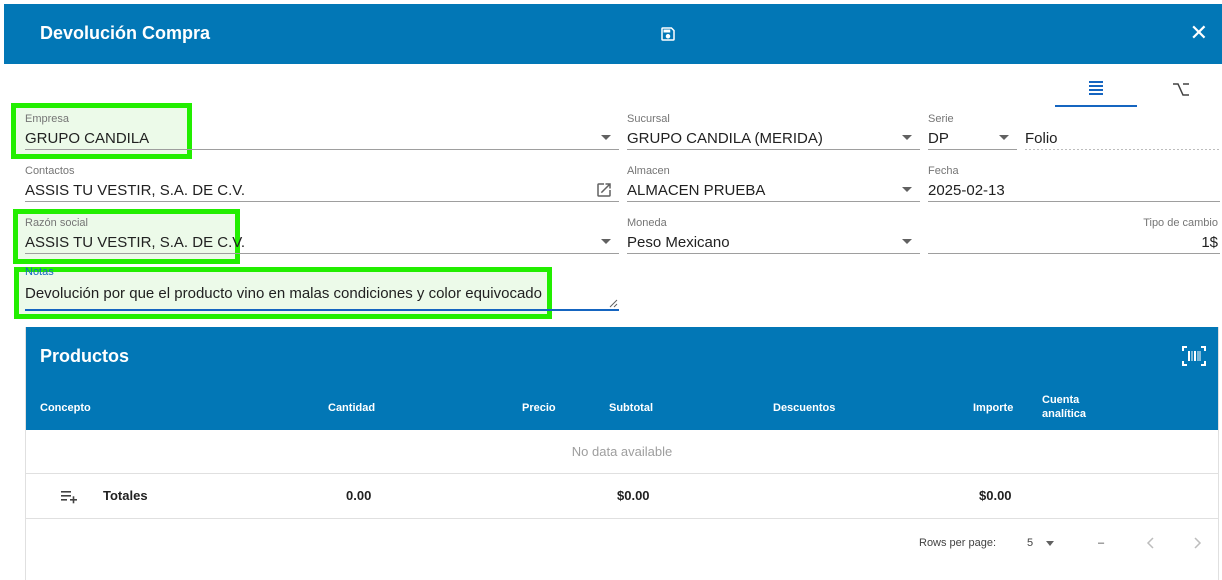  I want to click on column-header-cantidad: Cantidad, so click(351, 408).